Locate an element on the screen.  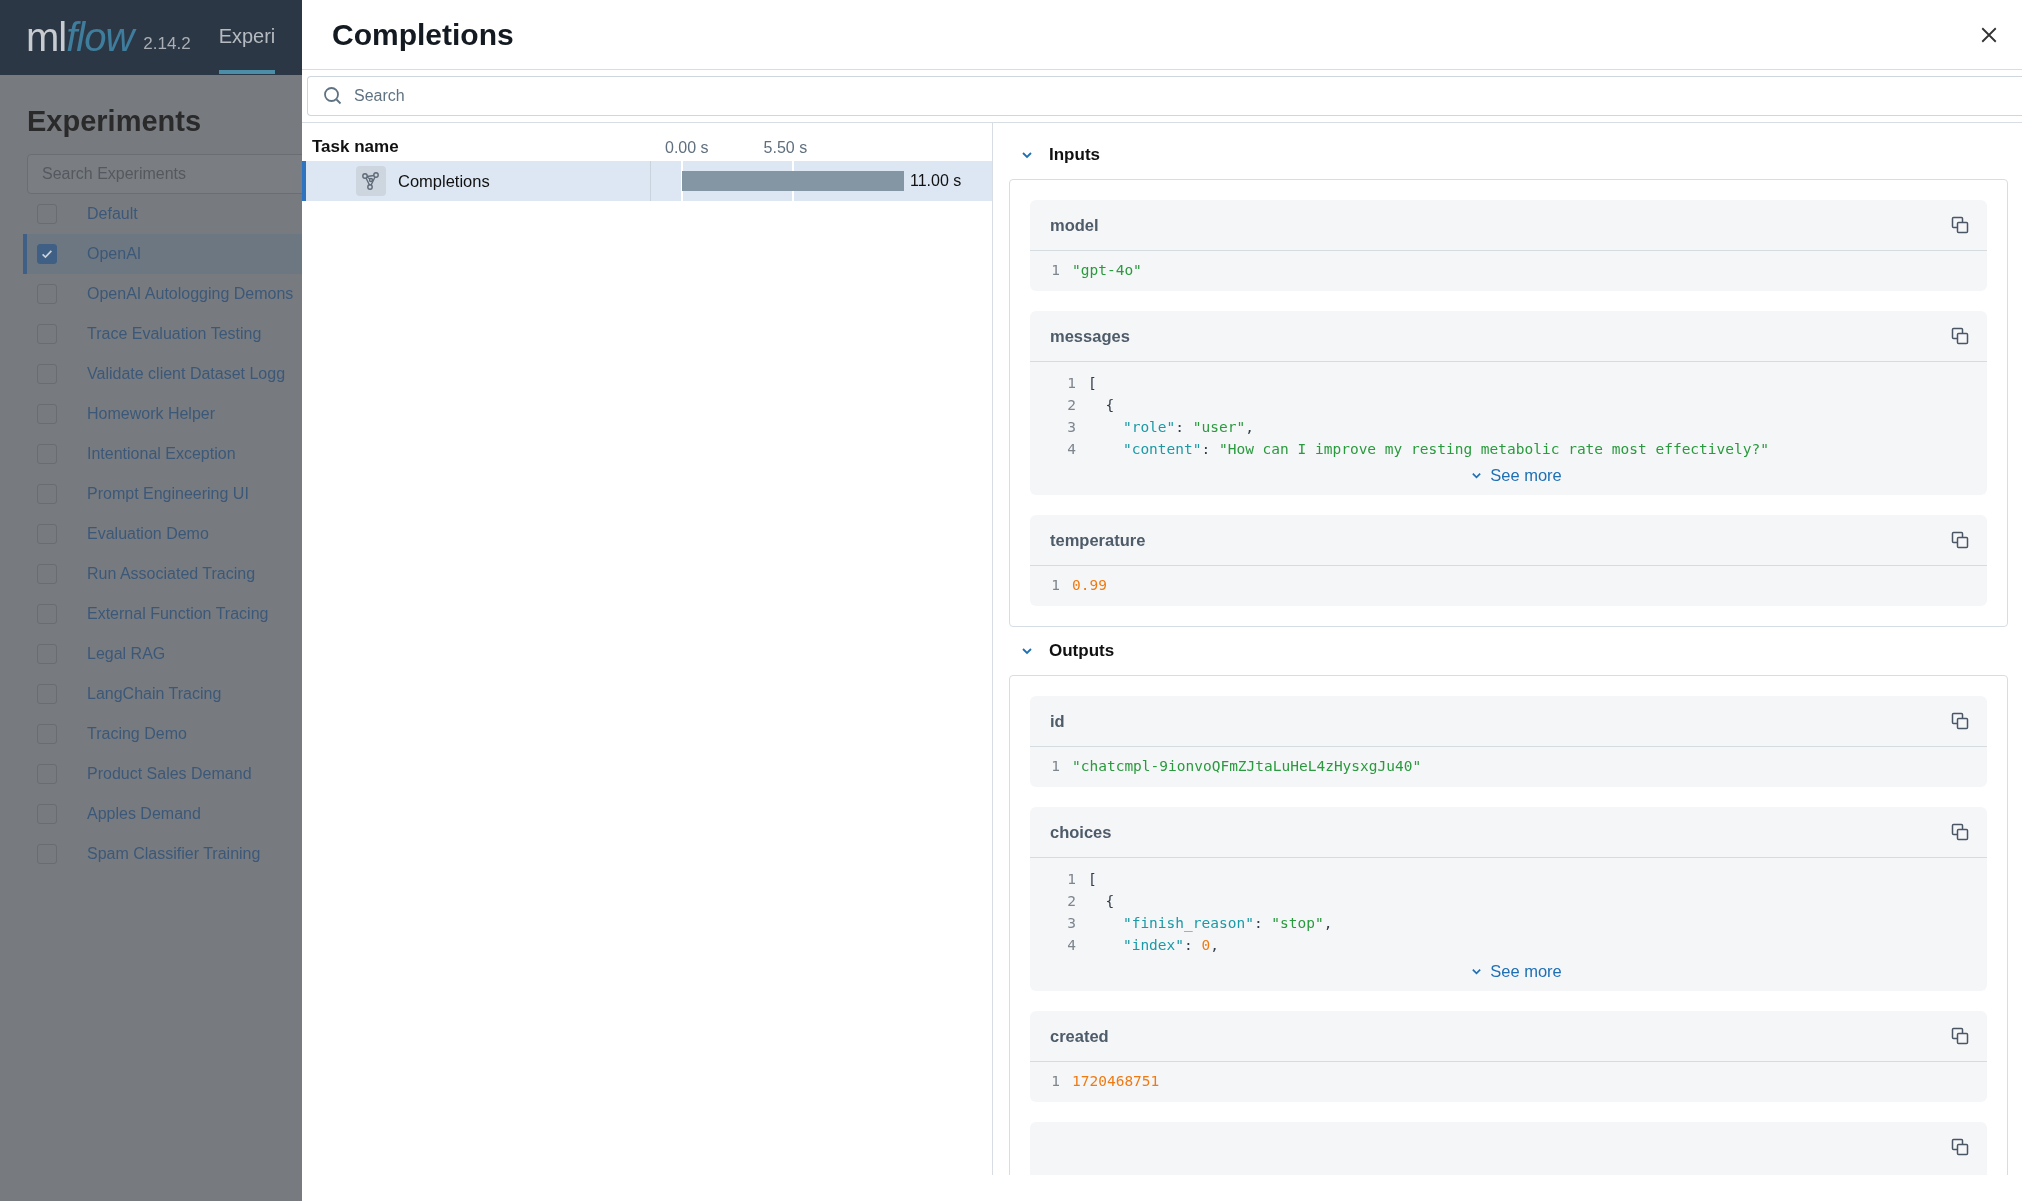
code-line: 1720468751 is located at coordinates (1116, 1081).